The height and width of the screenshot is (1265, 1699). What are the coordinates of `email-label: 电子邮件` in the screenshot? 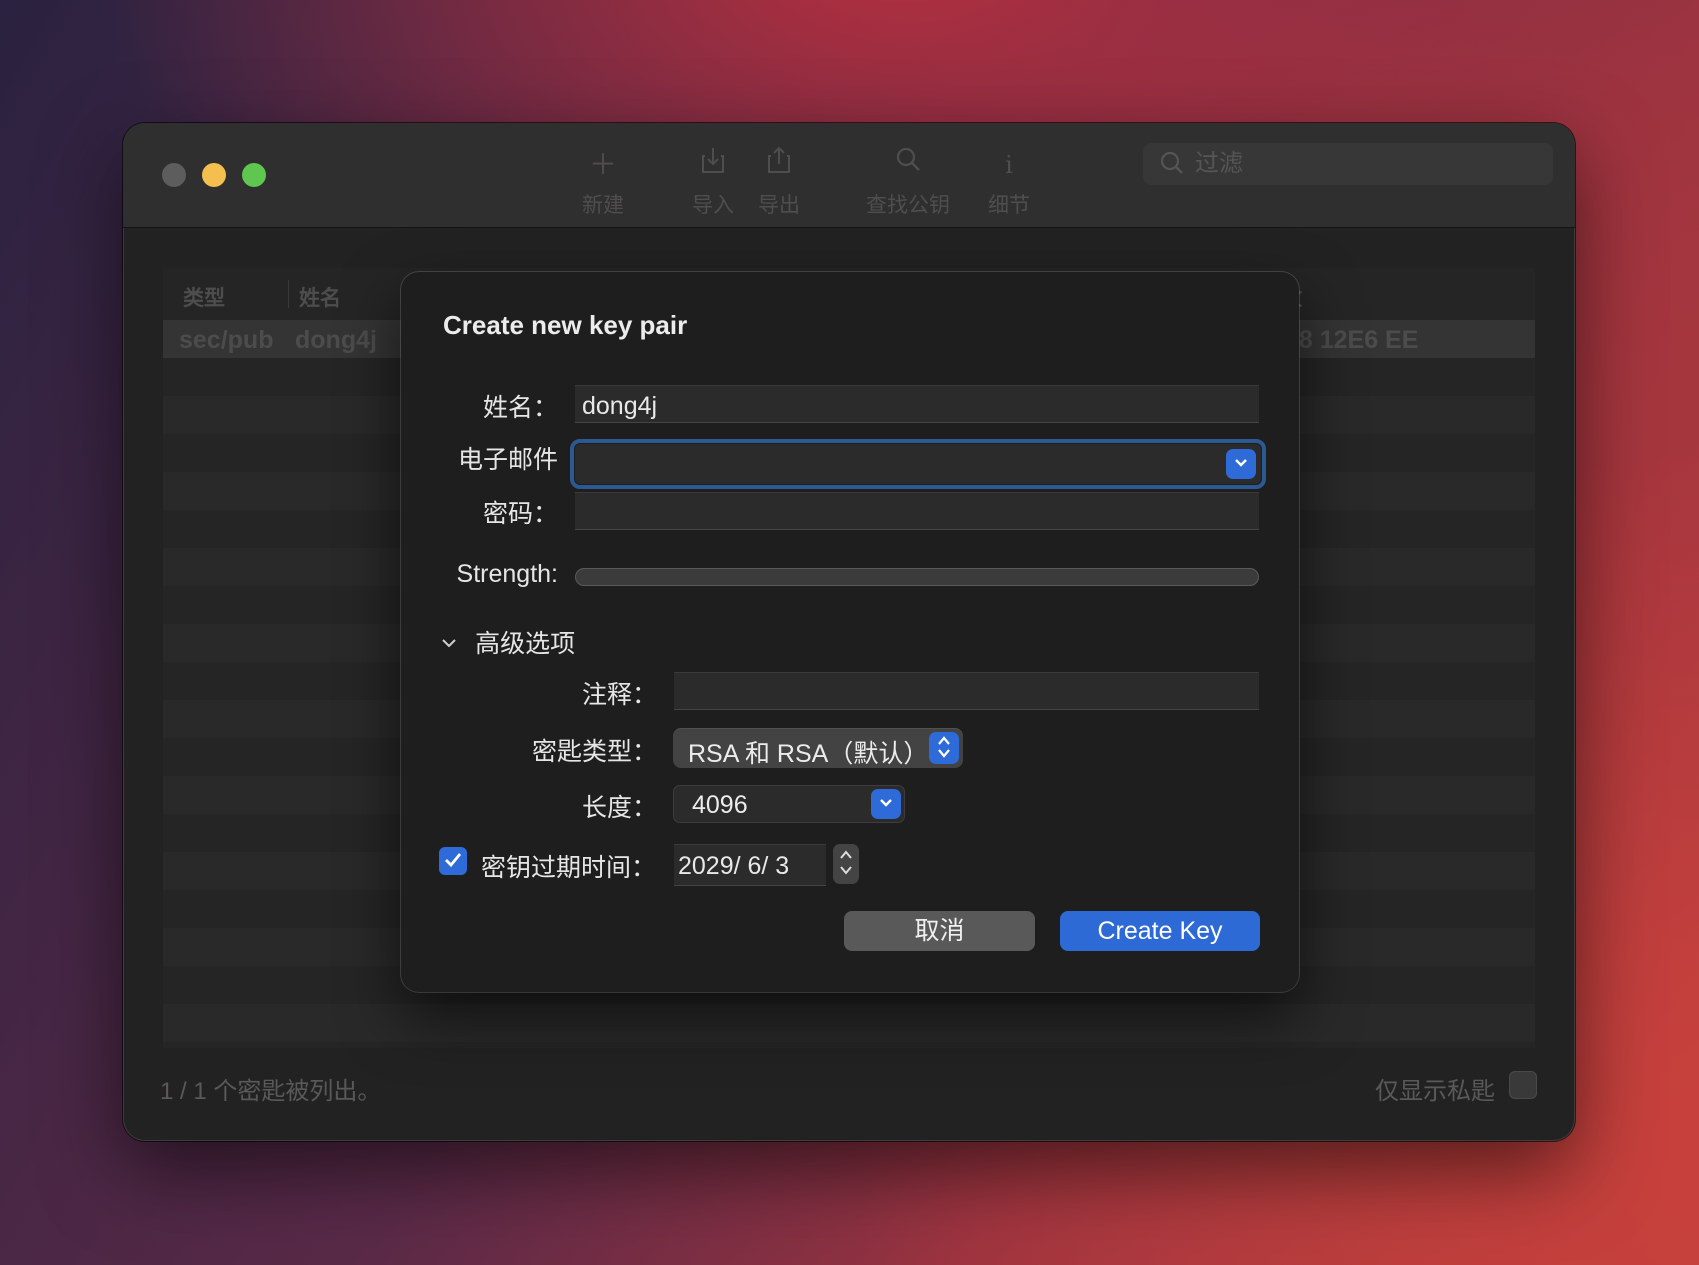 It's located at (507, 460).